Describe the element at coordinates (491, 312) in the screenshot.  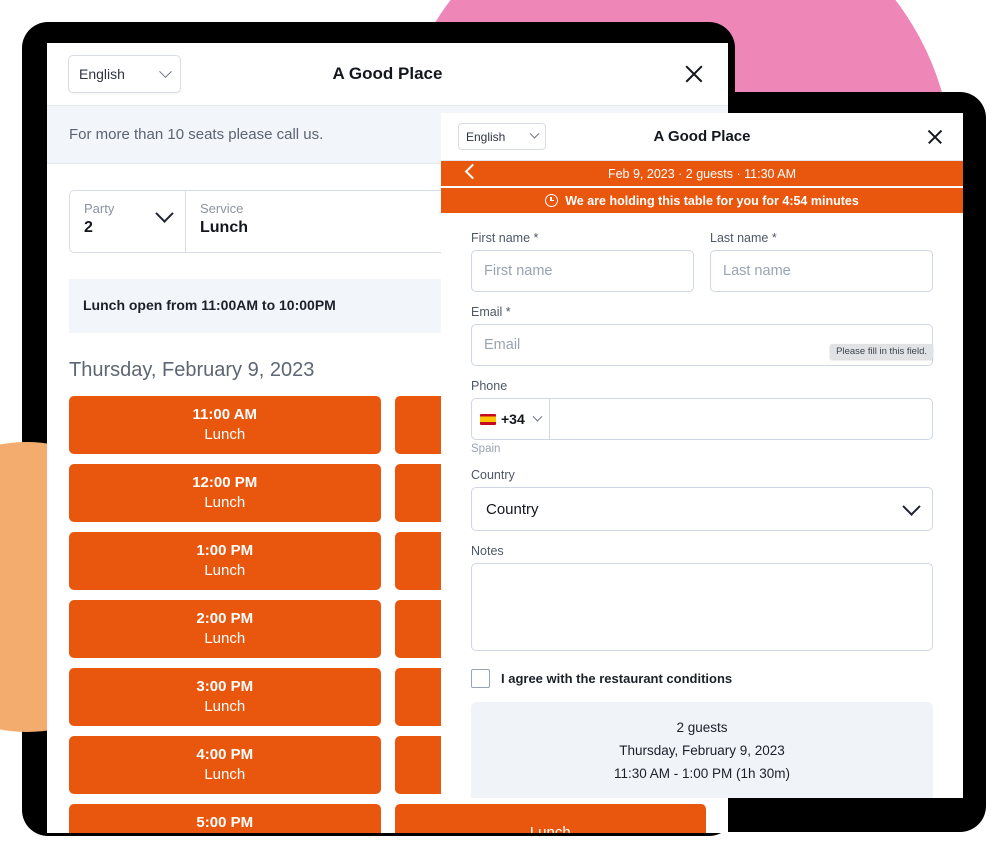
I see `email-label: Email *` at that location.